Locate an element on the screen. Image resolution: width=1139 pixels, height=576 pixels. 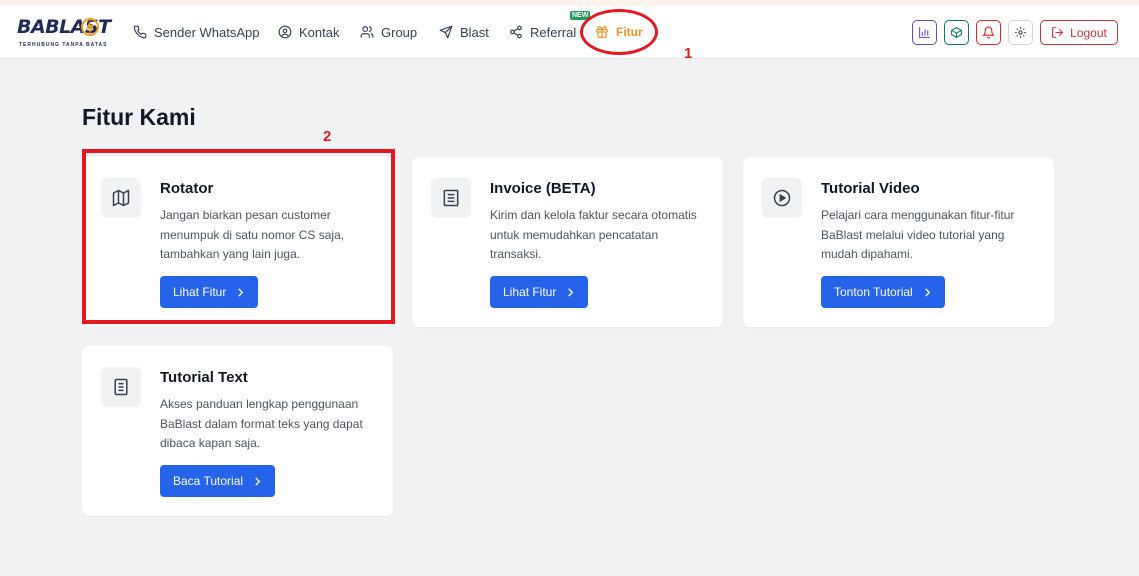
baca-tutorial-button: Baca Tutorial is located at coordinates (218, 481).